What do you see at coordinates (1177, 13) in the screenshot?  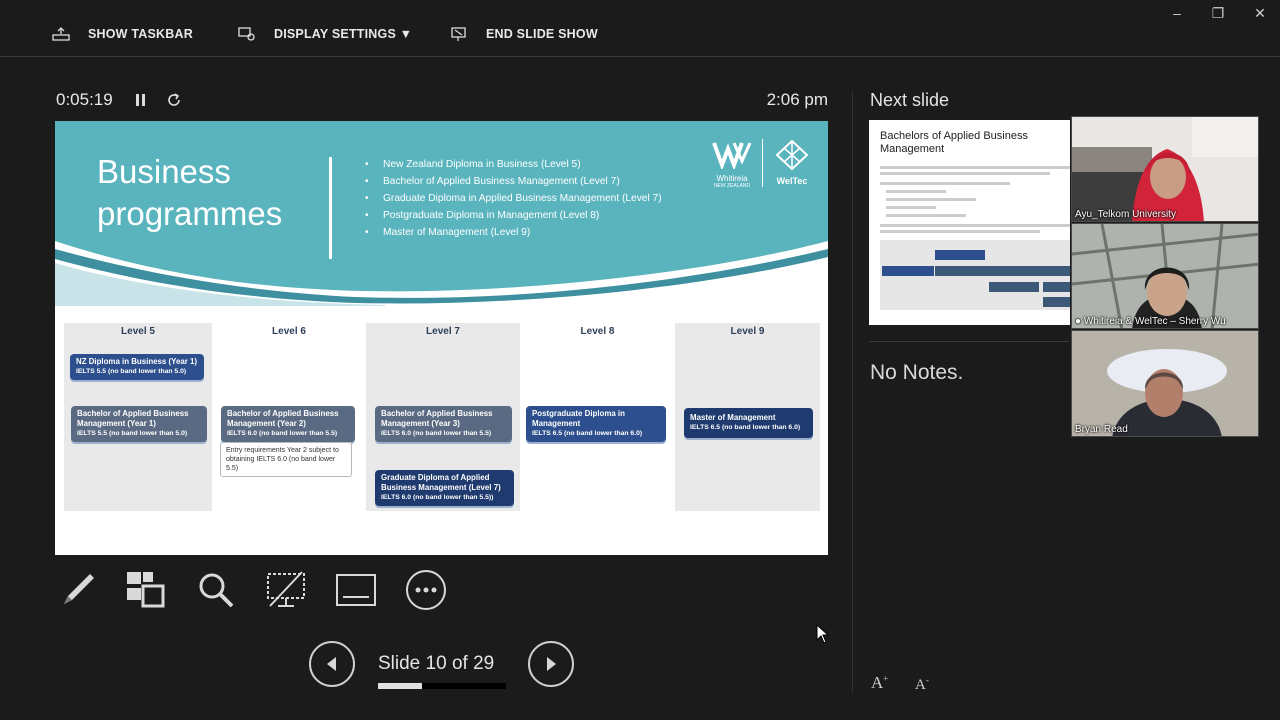 I see `minimize-button: –` at bounding box center [1177, 13].